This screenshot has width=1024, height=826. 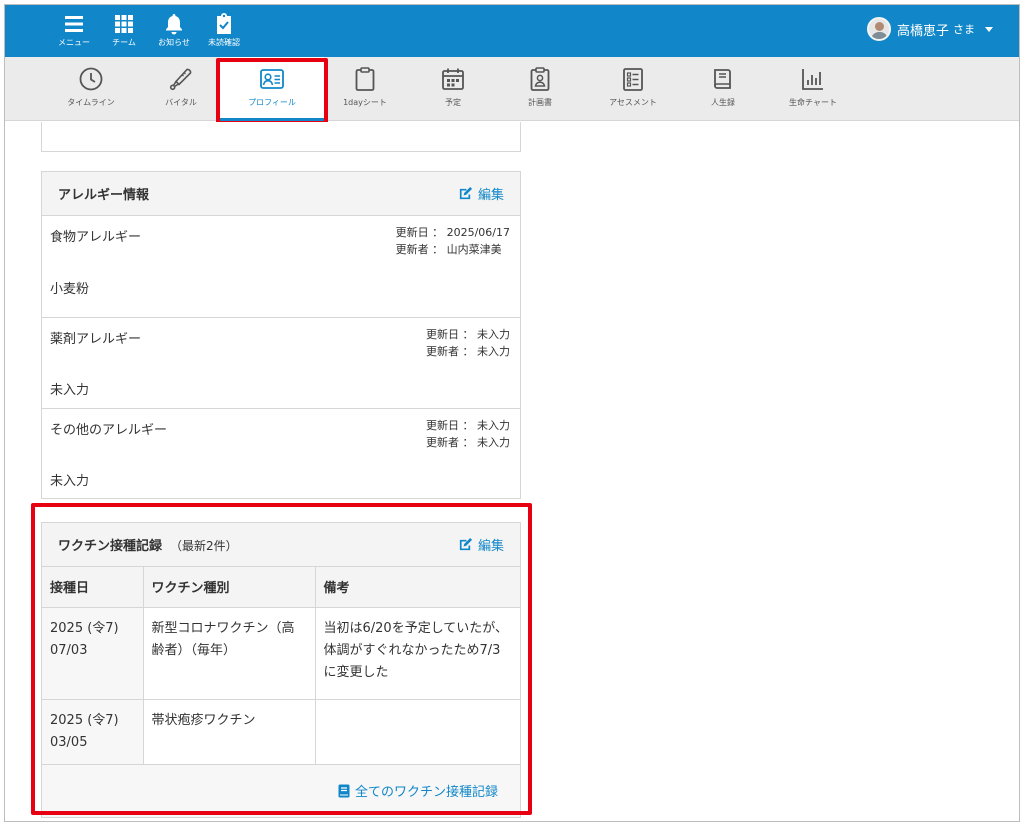 What do you see at coordinates (417, 653) in the screenshot?
I see `vaccine-note-cell: 当初は6/20を予定していたが、体調がすぐれなかったため7/3に変更した` at bounding box center [417, 653].